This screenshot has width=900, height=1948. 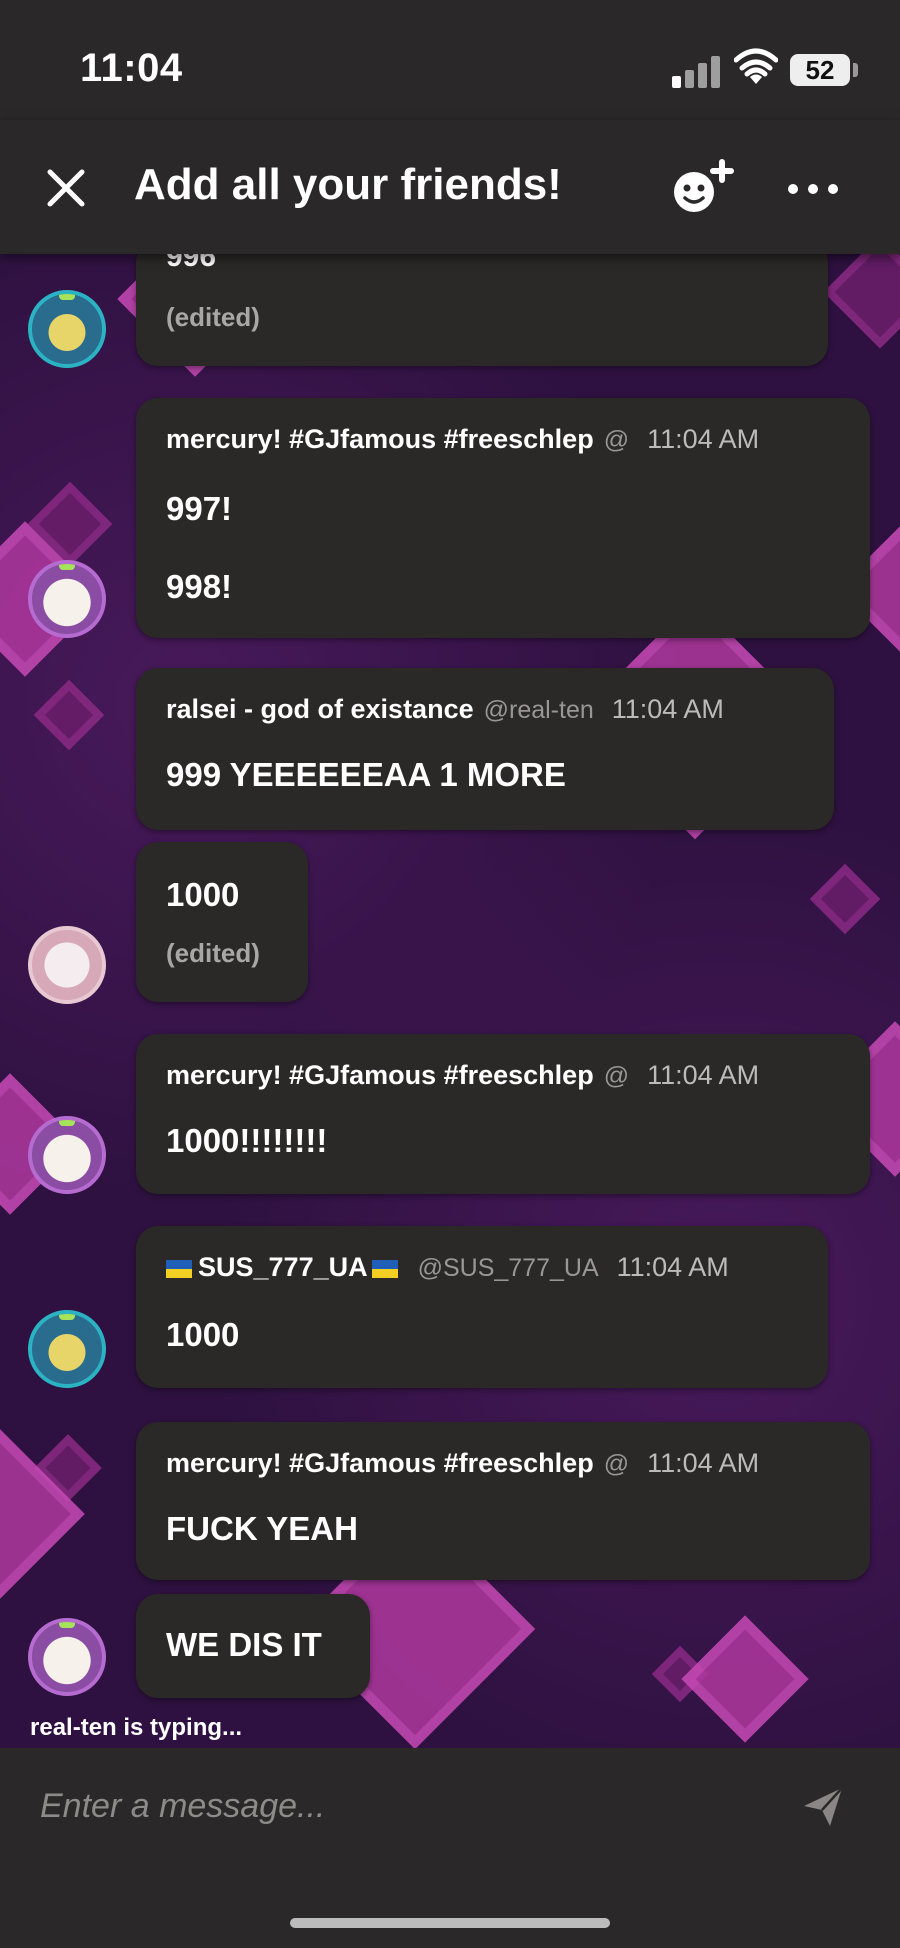 I want to click on more-options-icon, so click(x=813, y=188).